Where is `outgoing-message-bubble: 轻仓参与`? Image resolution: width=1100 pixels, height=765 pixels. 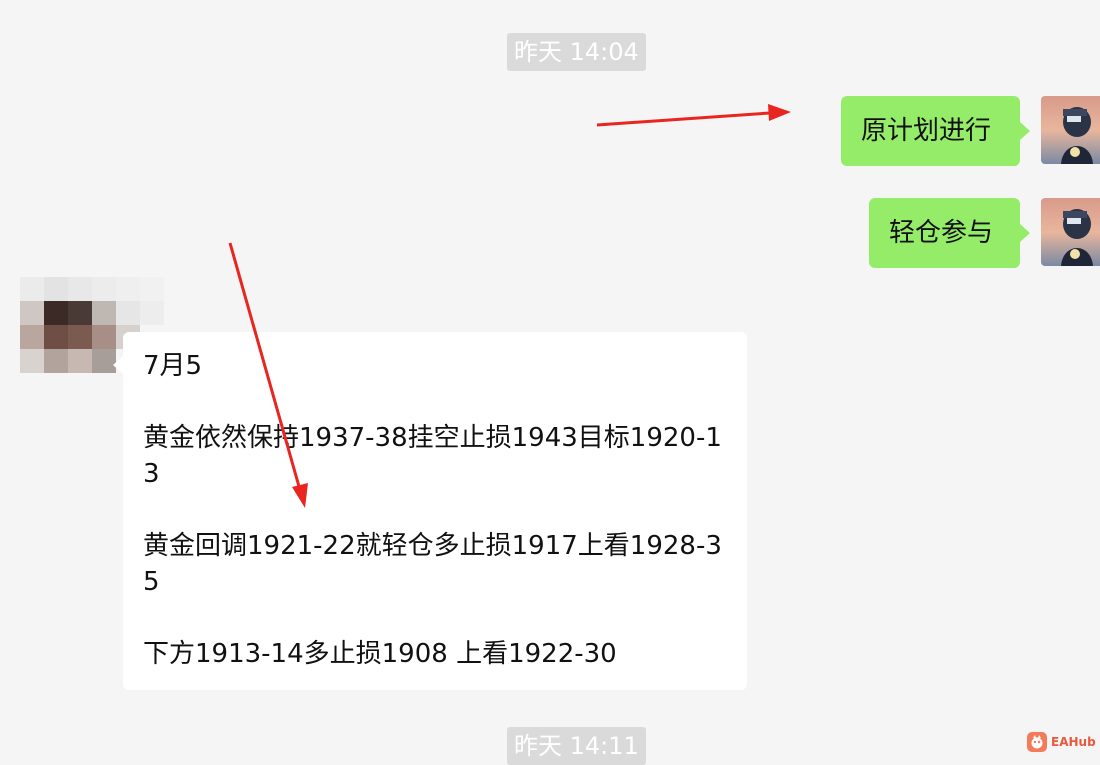
outgoing-message-bubble: 轻仓参与 is located at coordinates (949, 233).